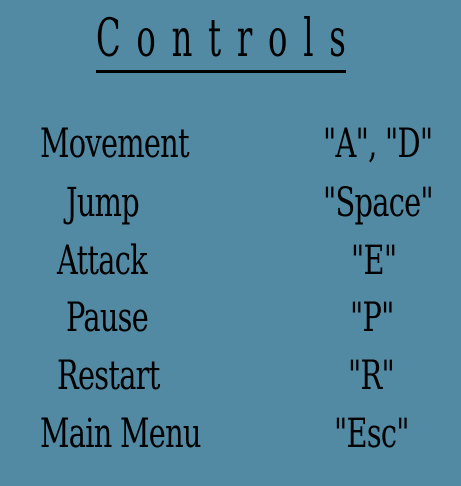  I want to click on control-action-label: Restart, so click(108, 376).